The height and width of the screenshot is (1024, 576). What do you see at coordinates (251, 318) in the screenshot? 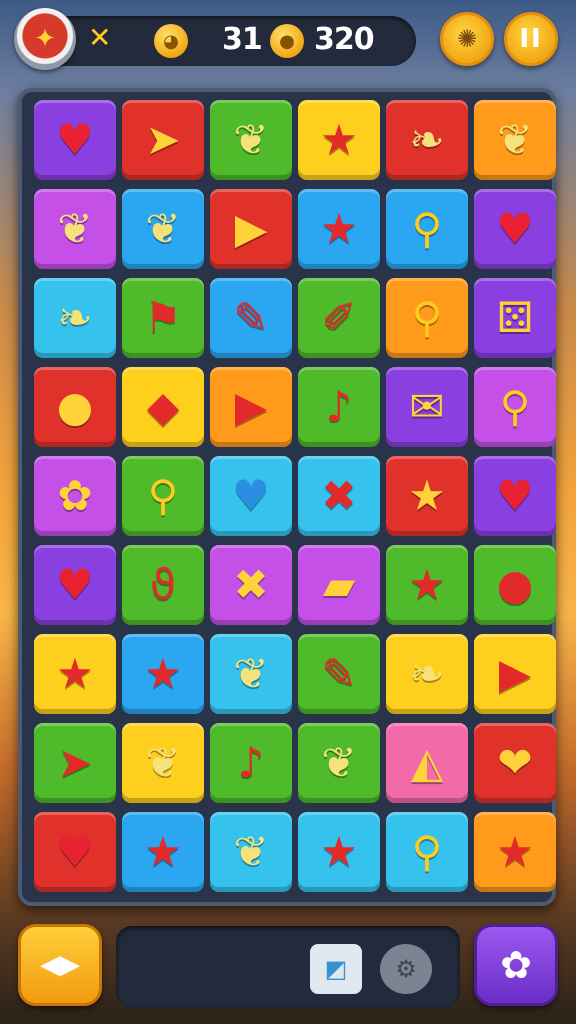
I see `tile-blue: ✎` at bounding box center [251, 318].